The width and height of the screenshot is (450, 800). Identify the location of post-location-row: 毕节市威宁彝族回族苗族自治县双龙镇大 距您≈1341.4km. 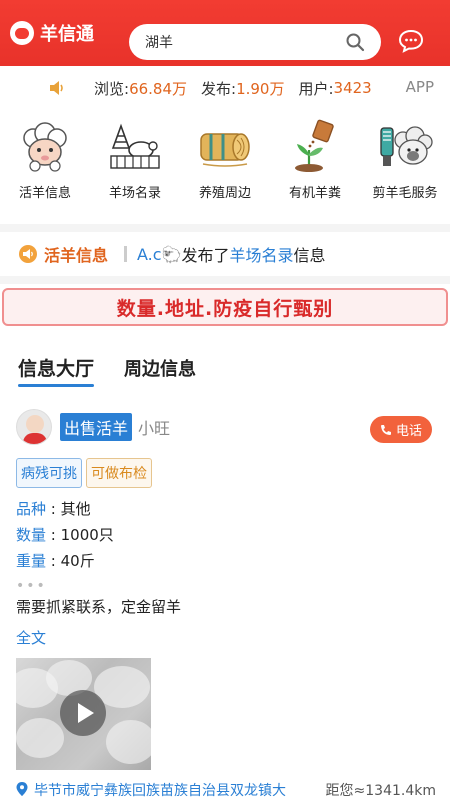
(226, 790).